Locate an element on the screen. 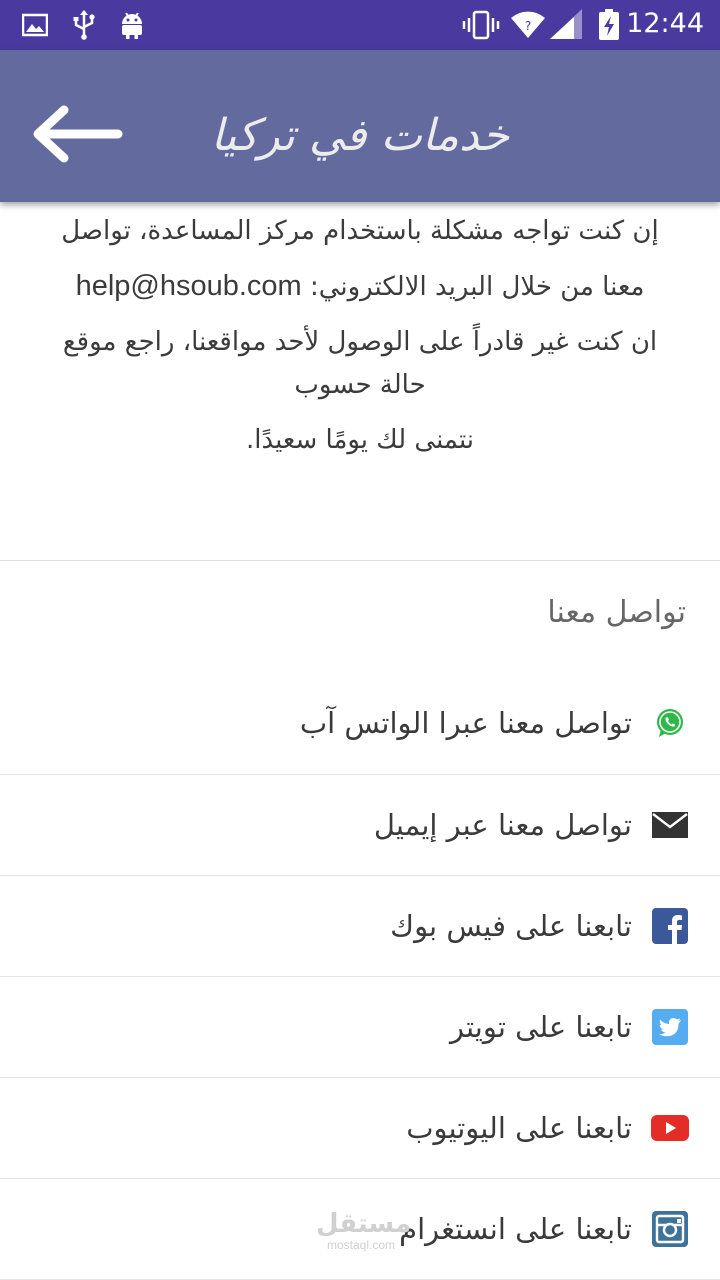  status-time: 12:44 is located at coordinates (665, 23).